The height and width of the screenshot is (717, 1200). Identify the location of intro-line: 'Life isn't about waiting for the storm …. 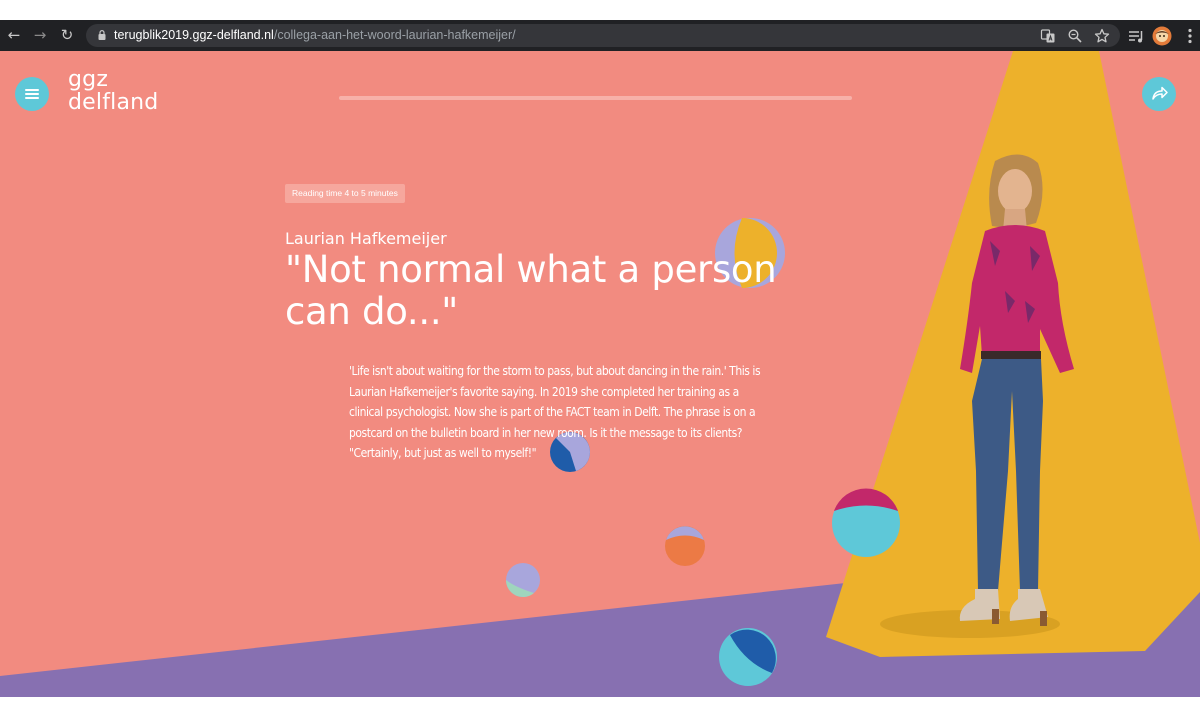
(555, 371).